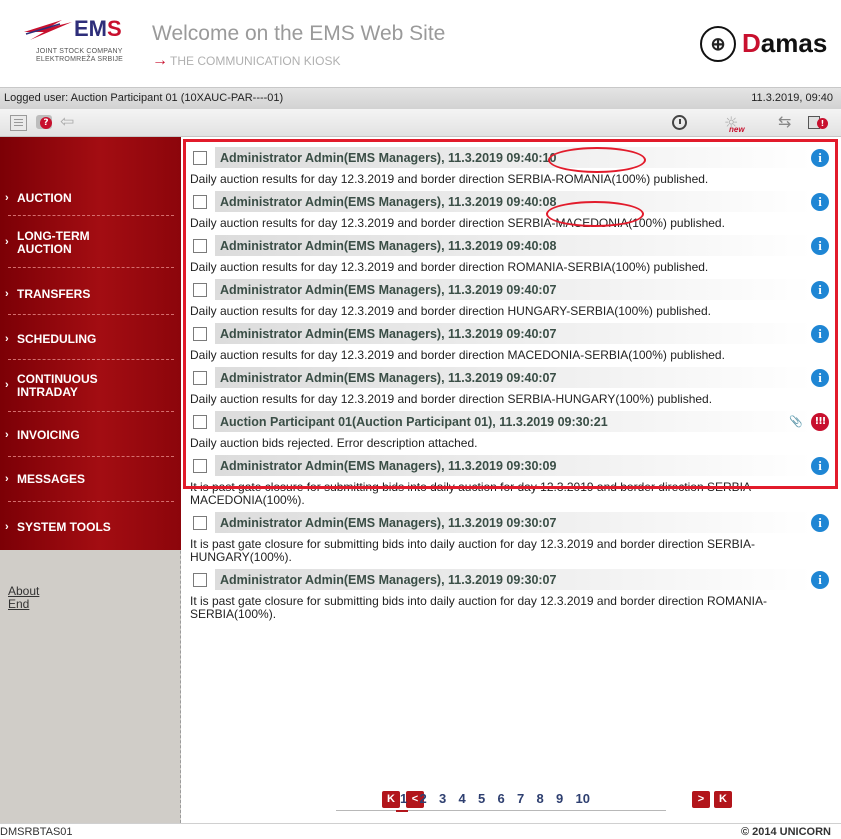 Image resolution: width=841 pixels, height=839 pixels. Describe the element at coordinates (423, 798) in the screenshot. I see `page-number-2: 2` at that location.